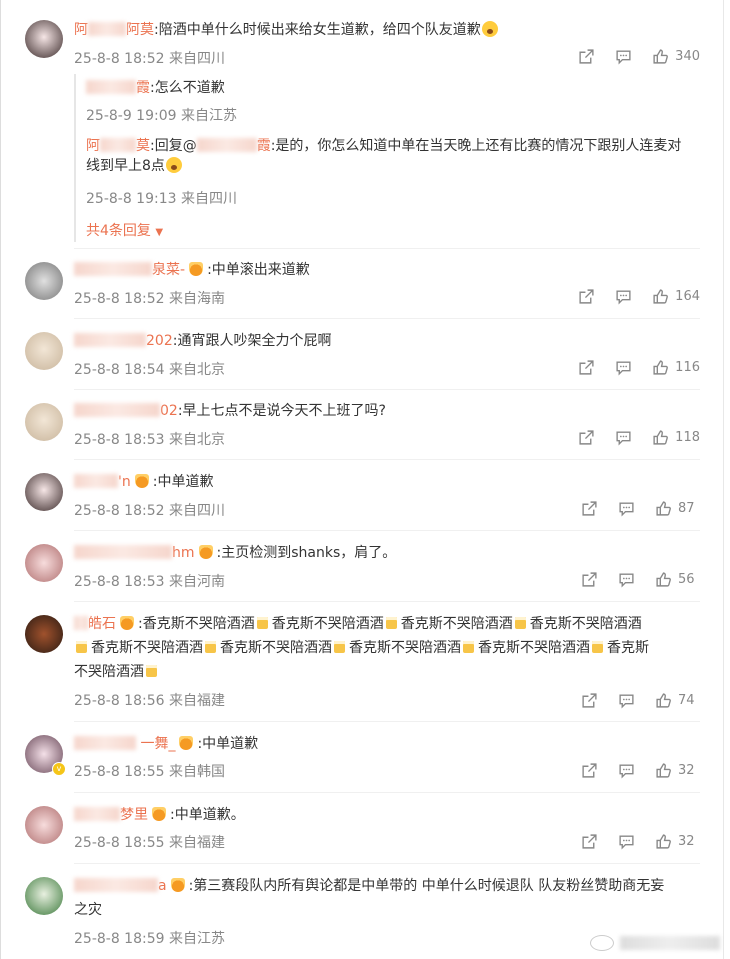 The height and width of the screenshot is (959, 730). What do you see at coordinates (686, 508) in the screenshot?
I see `like-count: 87` at bounding box center [686, 508].